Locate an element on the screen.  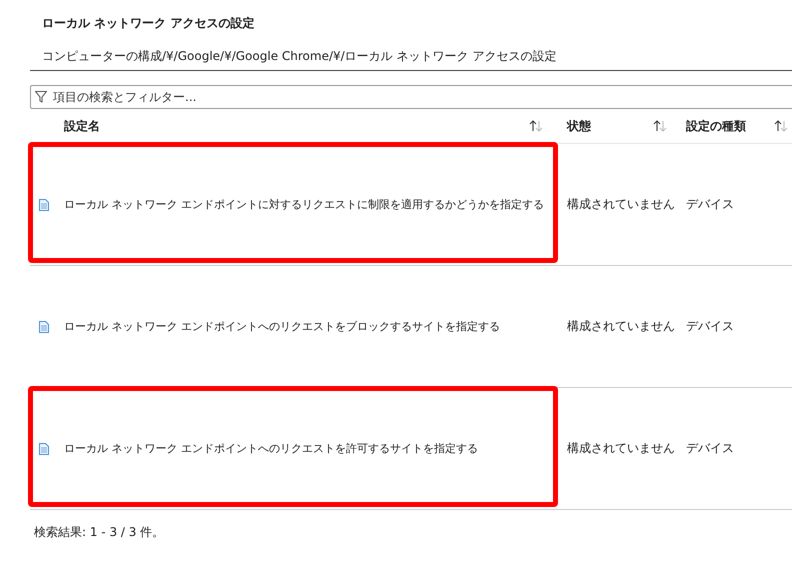
setting-name: ローカル ネットワーク エンドポイントへのリクエストを許可するサイトを指定する is located at coordinates (271, 448).